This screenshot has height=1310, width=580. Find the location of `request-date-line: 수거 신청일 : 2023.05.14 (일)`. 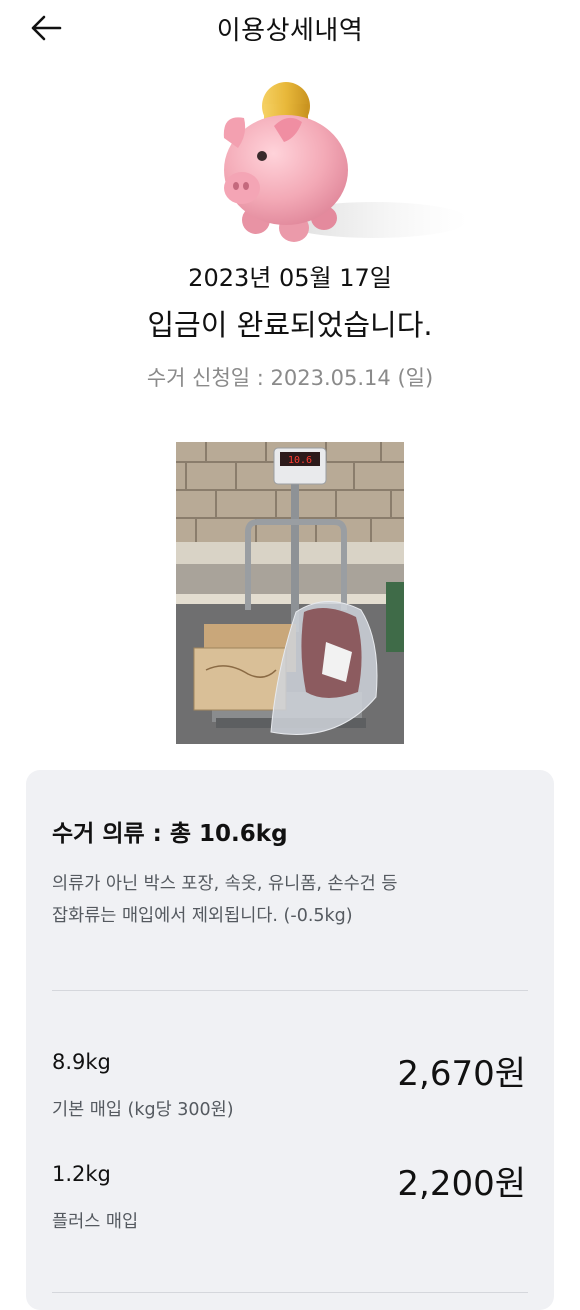

request-date-line: 수거 신청일 : 2023.05.14 (일) is located at coordinates (290, 377).